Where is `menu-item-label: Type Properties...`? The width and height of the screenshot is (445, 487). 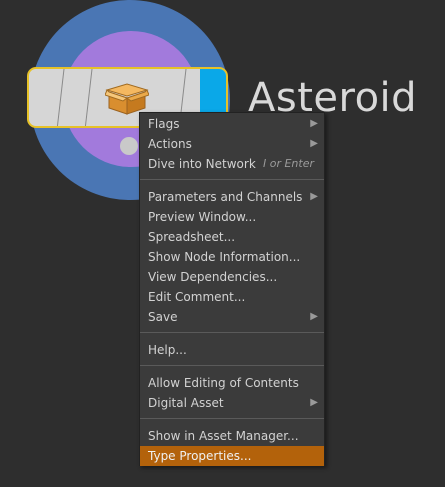 menu-item-label: Type Properties... is located at coordinates (200, 456).